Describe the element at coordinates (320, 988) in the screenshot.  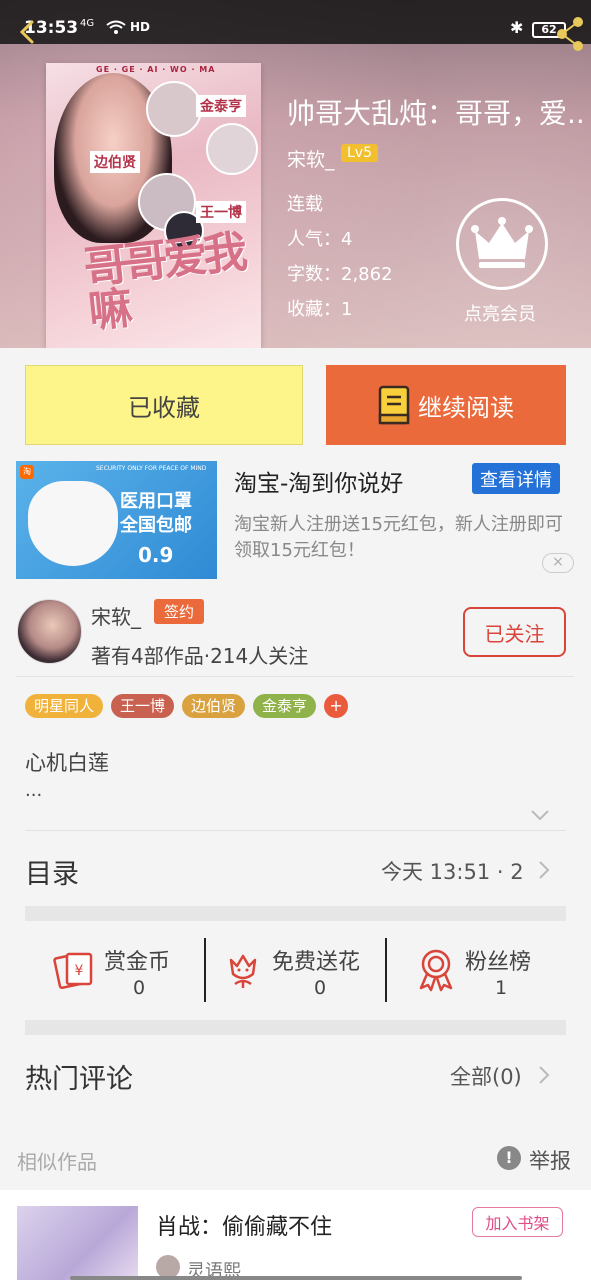
I see `free-flower-value: 0` at that location.